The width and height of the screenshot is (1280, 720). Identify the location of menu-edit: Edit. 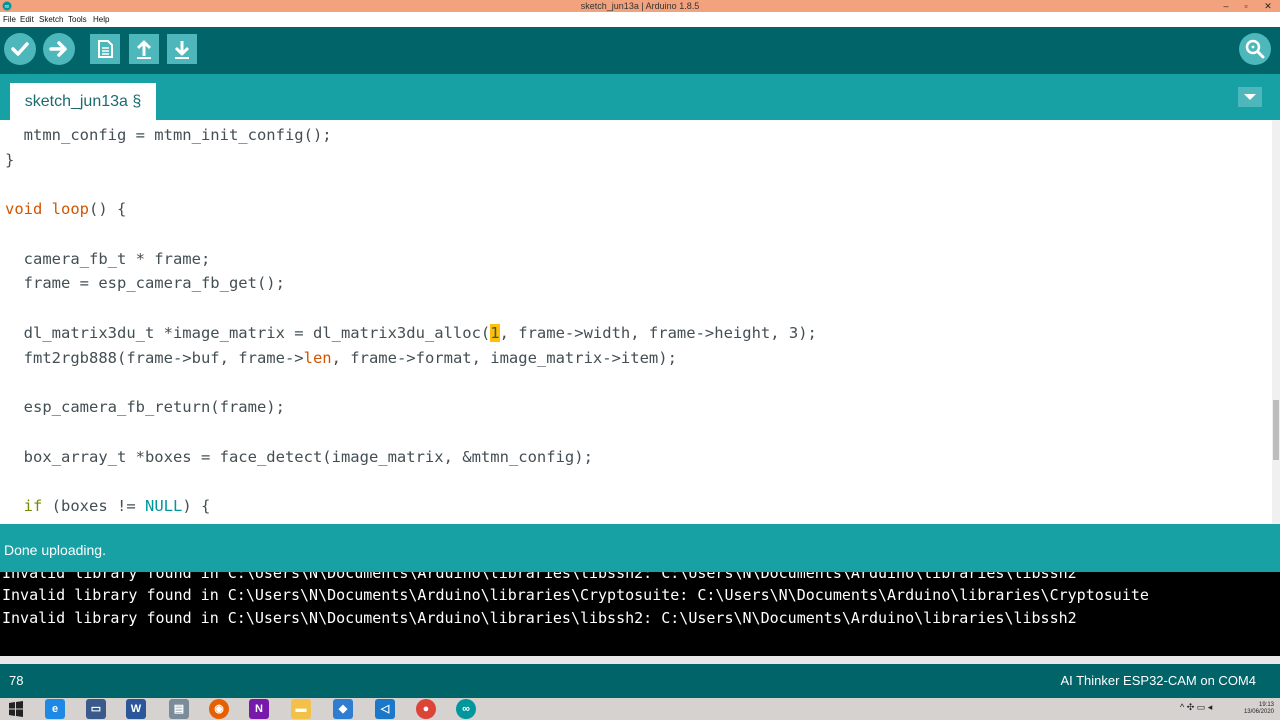
(27, 19).